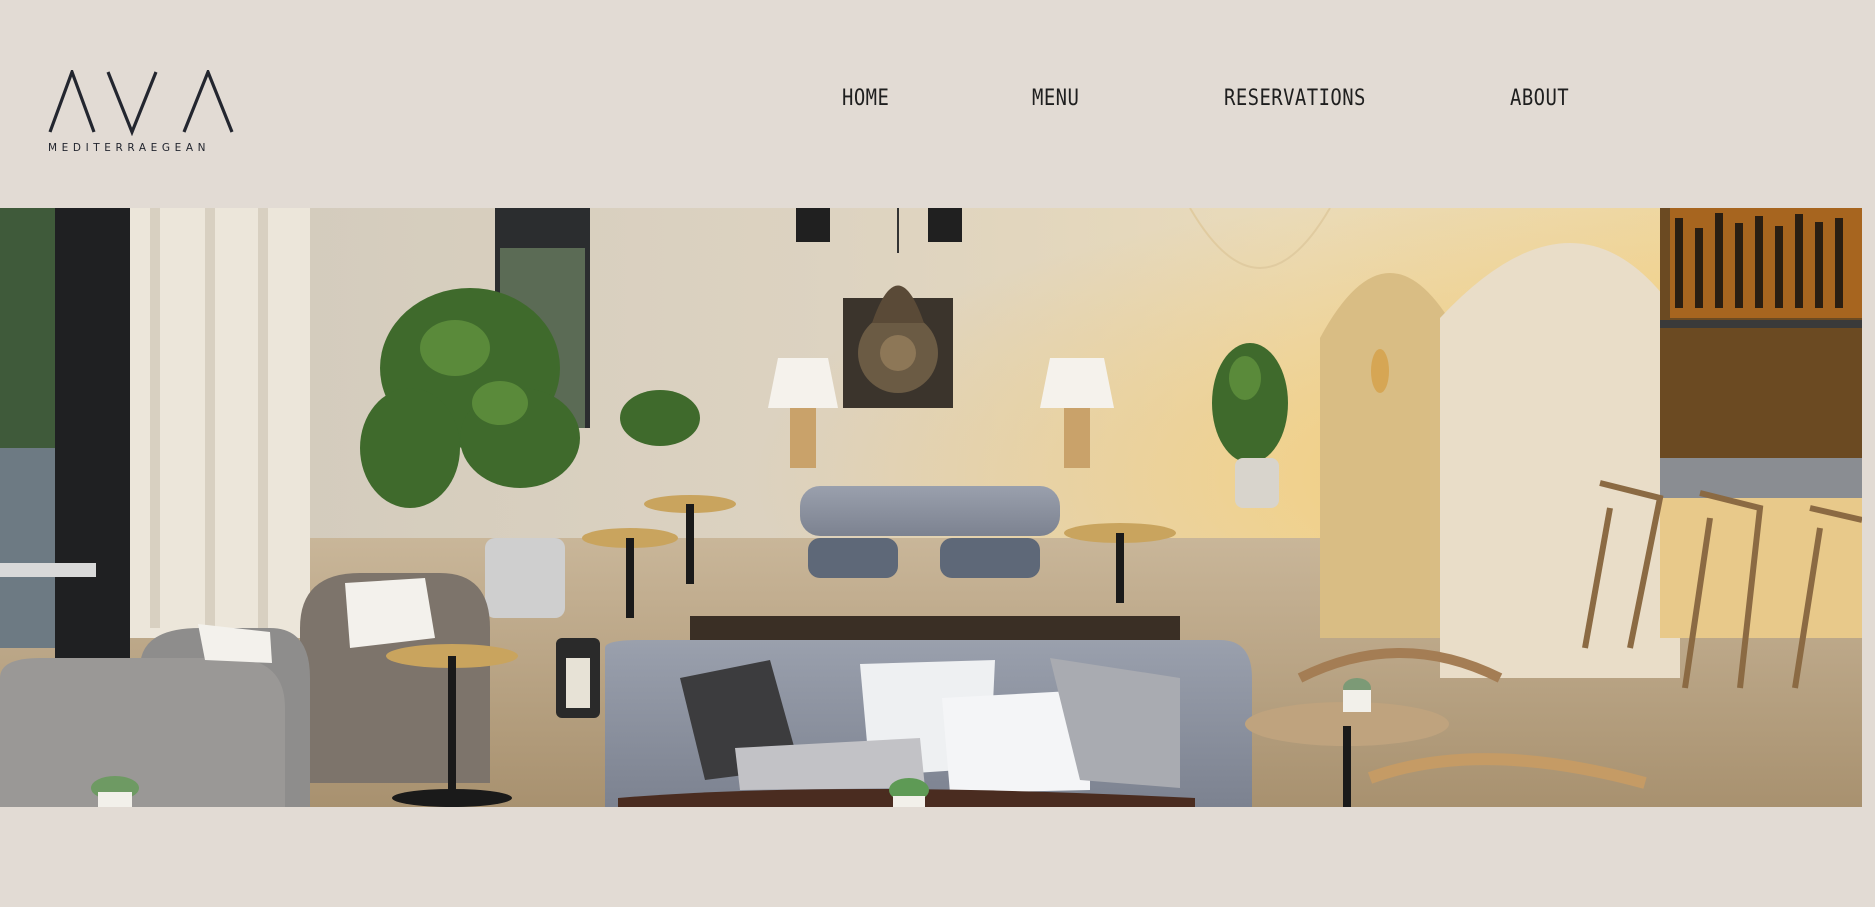  Describe the element at coordinates (1539, 98) in the screenshot. I see `nav-about: ABOUT` at that location.